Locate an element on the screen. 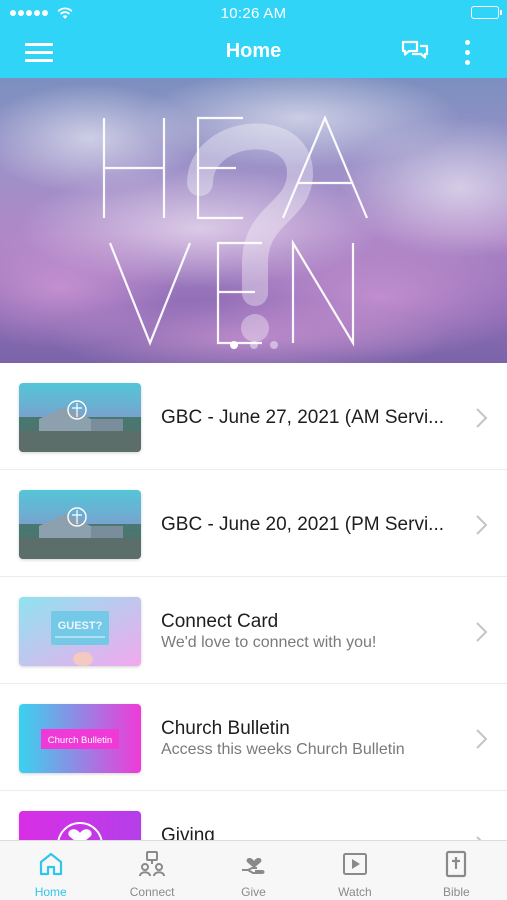  tab-label: Bible is located at coordinates (456, 892).